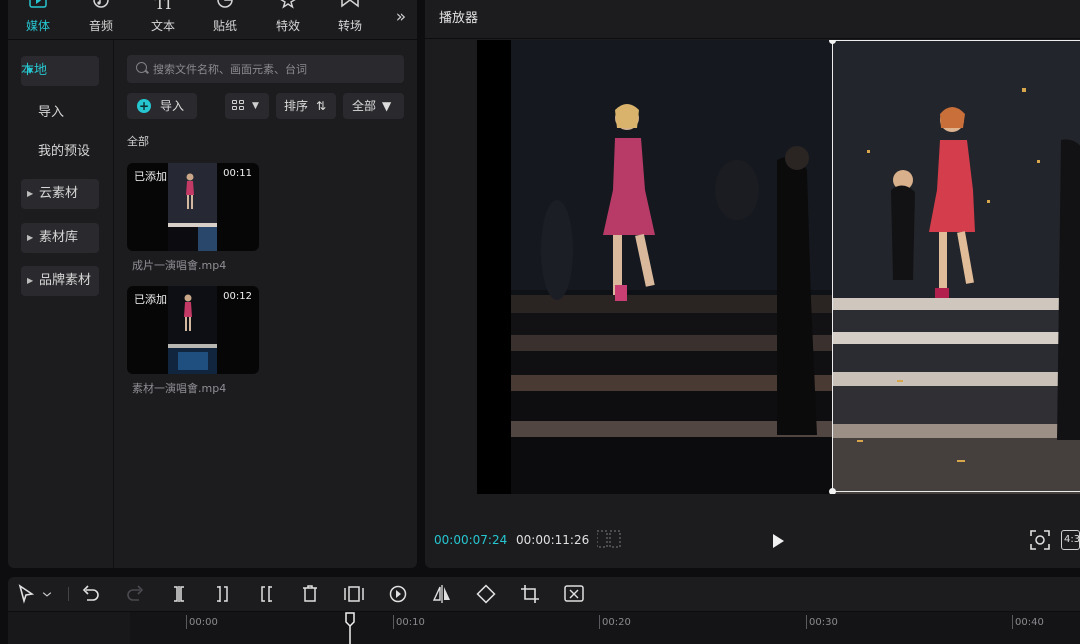 This screenshot has width=1080, height=644. What do you see at coordinates (225, 7) in the screenshot?
I see `sticker-icon` at bounding box center [225, 7].